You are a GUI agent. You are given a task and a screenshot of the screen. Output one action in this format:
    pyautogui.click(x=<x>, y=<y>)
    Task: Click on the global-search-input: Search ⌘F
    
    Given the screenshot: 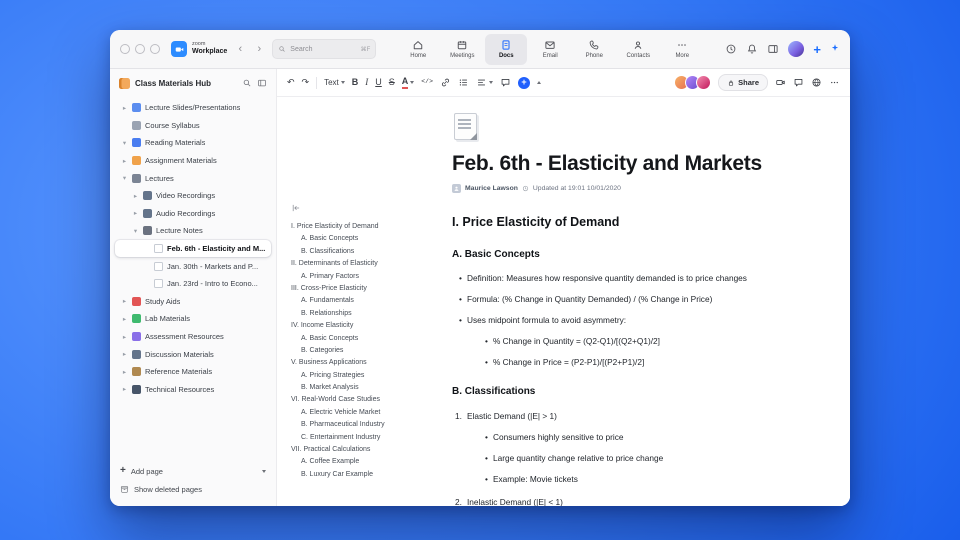 What is the action you would take?
    pyautogui.click(x=324, y=49)
    